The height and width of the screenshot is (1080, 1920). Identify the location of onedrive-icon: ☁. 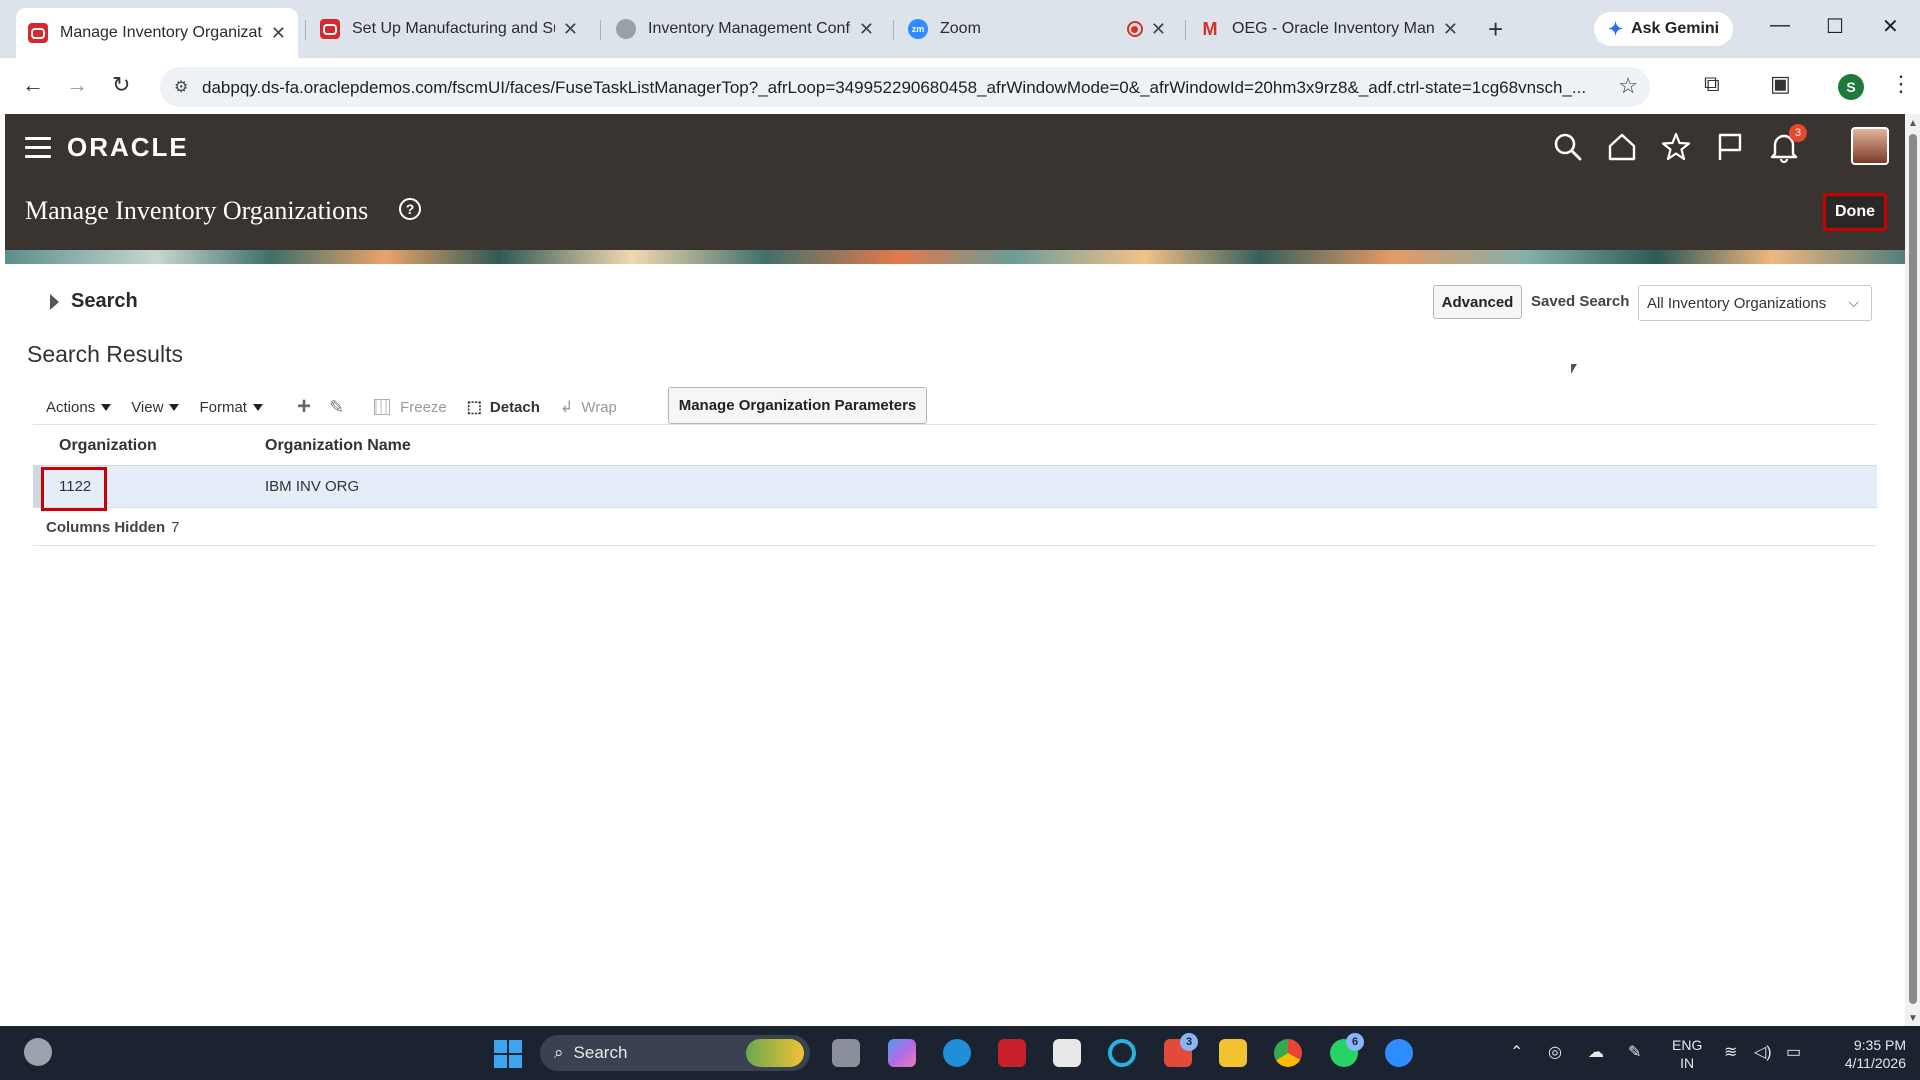
(1596, 1052).